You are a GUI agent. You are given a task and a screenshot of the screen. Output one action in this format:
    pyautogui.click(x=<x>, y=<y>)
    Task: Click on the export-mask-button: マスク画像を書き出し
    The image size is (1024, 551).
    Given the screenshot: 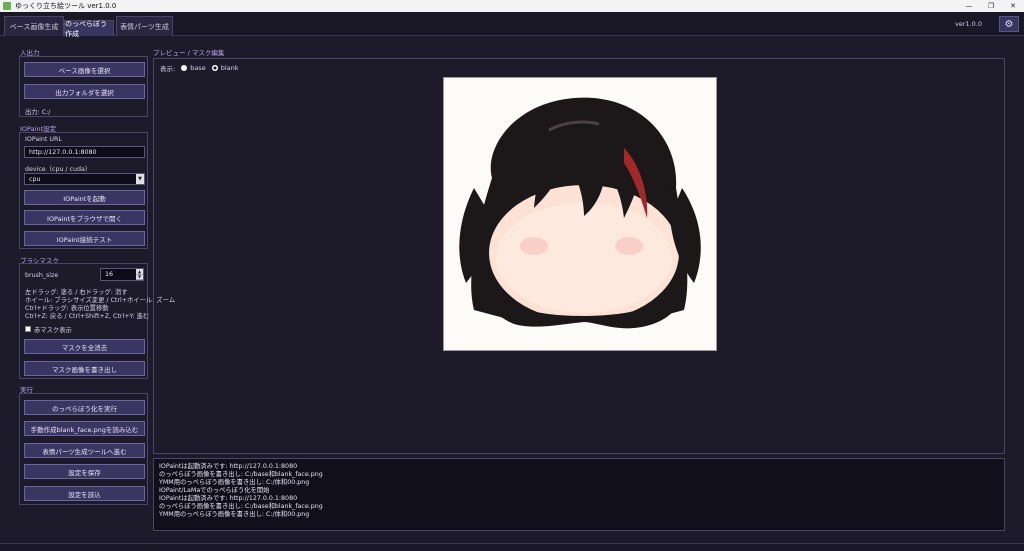 What is the action you would take?
    pyautogui.click(x=84, y=368)
    